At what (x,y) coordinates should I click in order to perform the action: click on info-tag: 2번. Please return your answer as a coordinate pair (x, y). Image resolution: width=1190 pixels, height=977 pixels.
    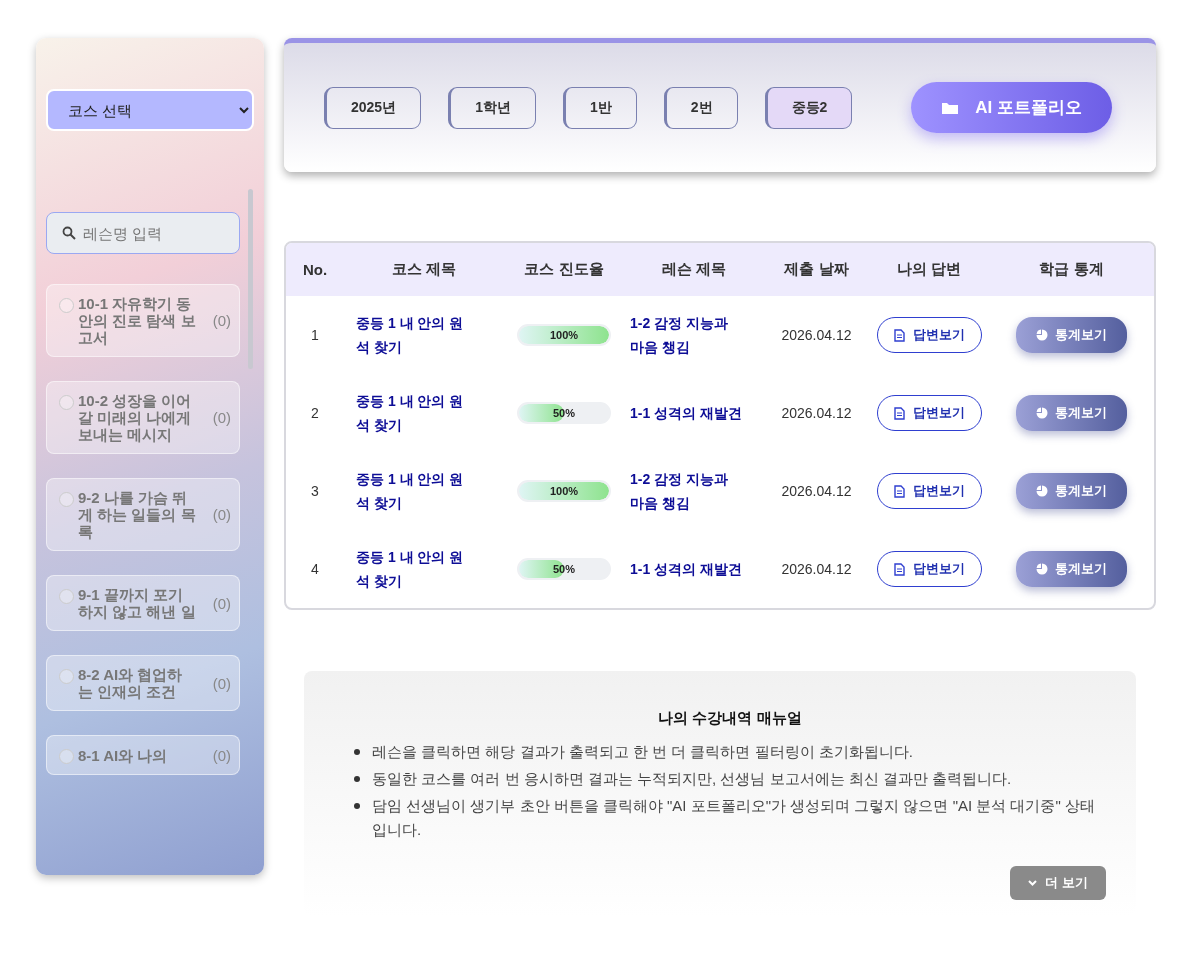
    Looking at the image, I should click on (700, 107).